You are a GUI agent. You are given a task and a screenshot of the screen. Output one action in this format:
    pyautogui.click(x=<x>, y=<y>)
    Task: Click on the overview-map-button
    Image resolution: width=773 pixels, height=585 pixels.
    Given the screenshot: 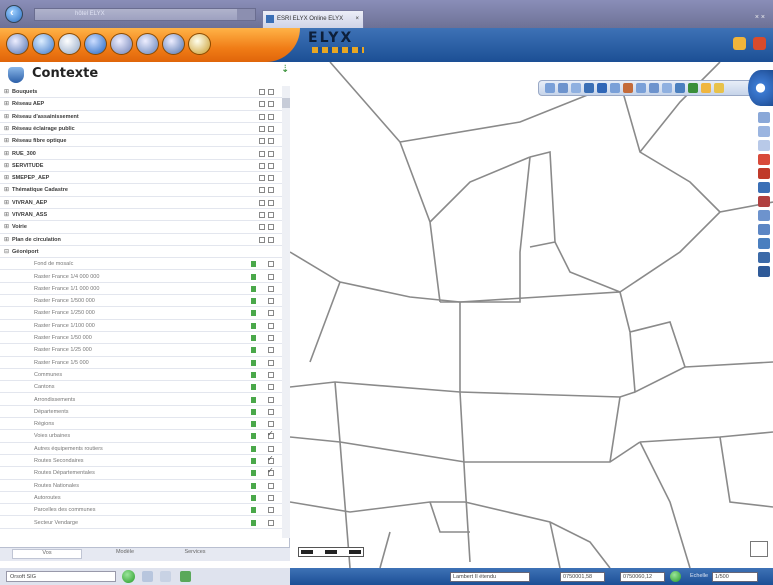 What is the action you would take?
    pyautogui.click(x=759, y=549)
    